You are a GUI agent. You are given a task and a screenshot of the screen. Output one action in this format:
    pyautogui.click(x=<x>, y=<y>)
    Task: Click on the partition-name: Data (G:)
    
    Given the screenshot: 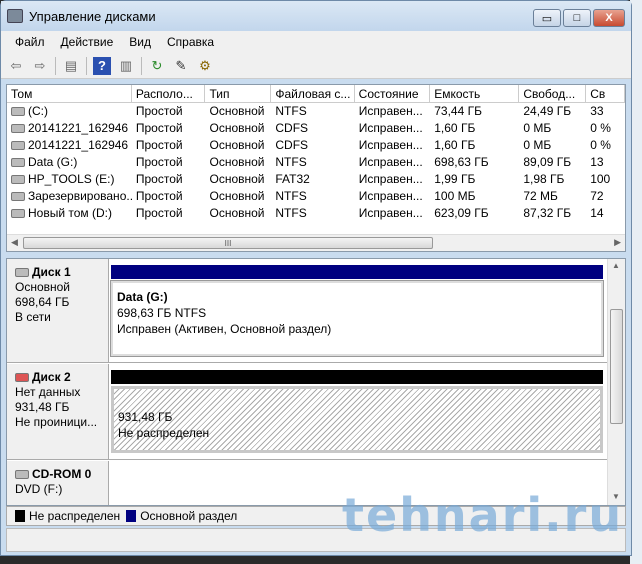 What is the action you would take?
    pyautogui.click(x=142, y=297)
    